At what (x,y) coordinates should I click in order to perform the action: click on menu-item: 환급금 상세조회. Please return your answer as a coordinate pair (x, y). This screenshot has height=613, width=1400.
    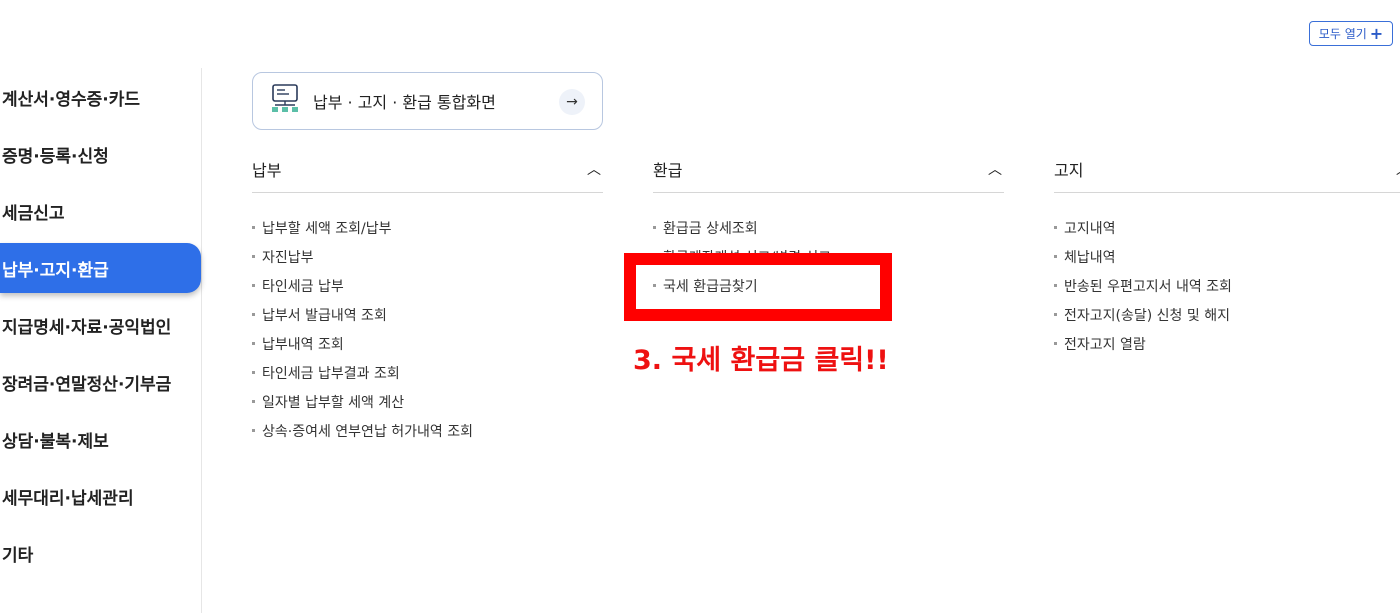
    Looking at the image, I should click on (828, 227).